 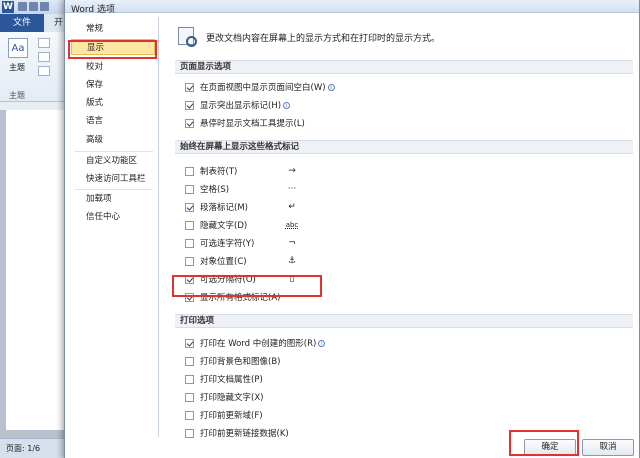 What do you see at coordinates (113, 47) in the screenshot?
I see `nav-item-display: 显示` at bounding box center [113, 47].